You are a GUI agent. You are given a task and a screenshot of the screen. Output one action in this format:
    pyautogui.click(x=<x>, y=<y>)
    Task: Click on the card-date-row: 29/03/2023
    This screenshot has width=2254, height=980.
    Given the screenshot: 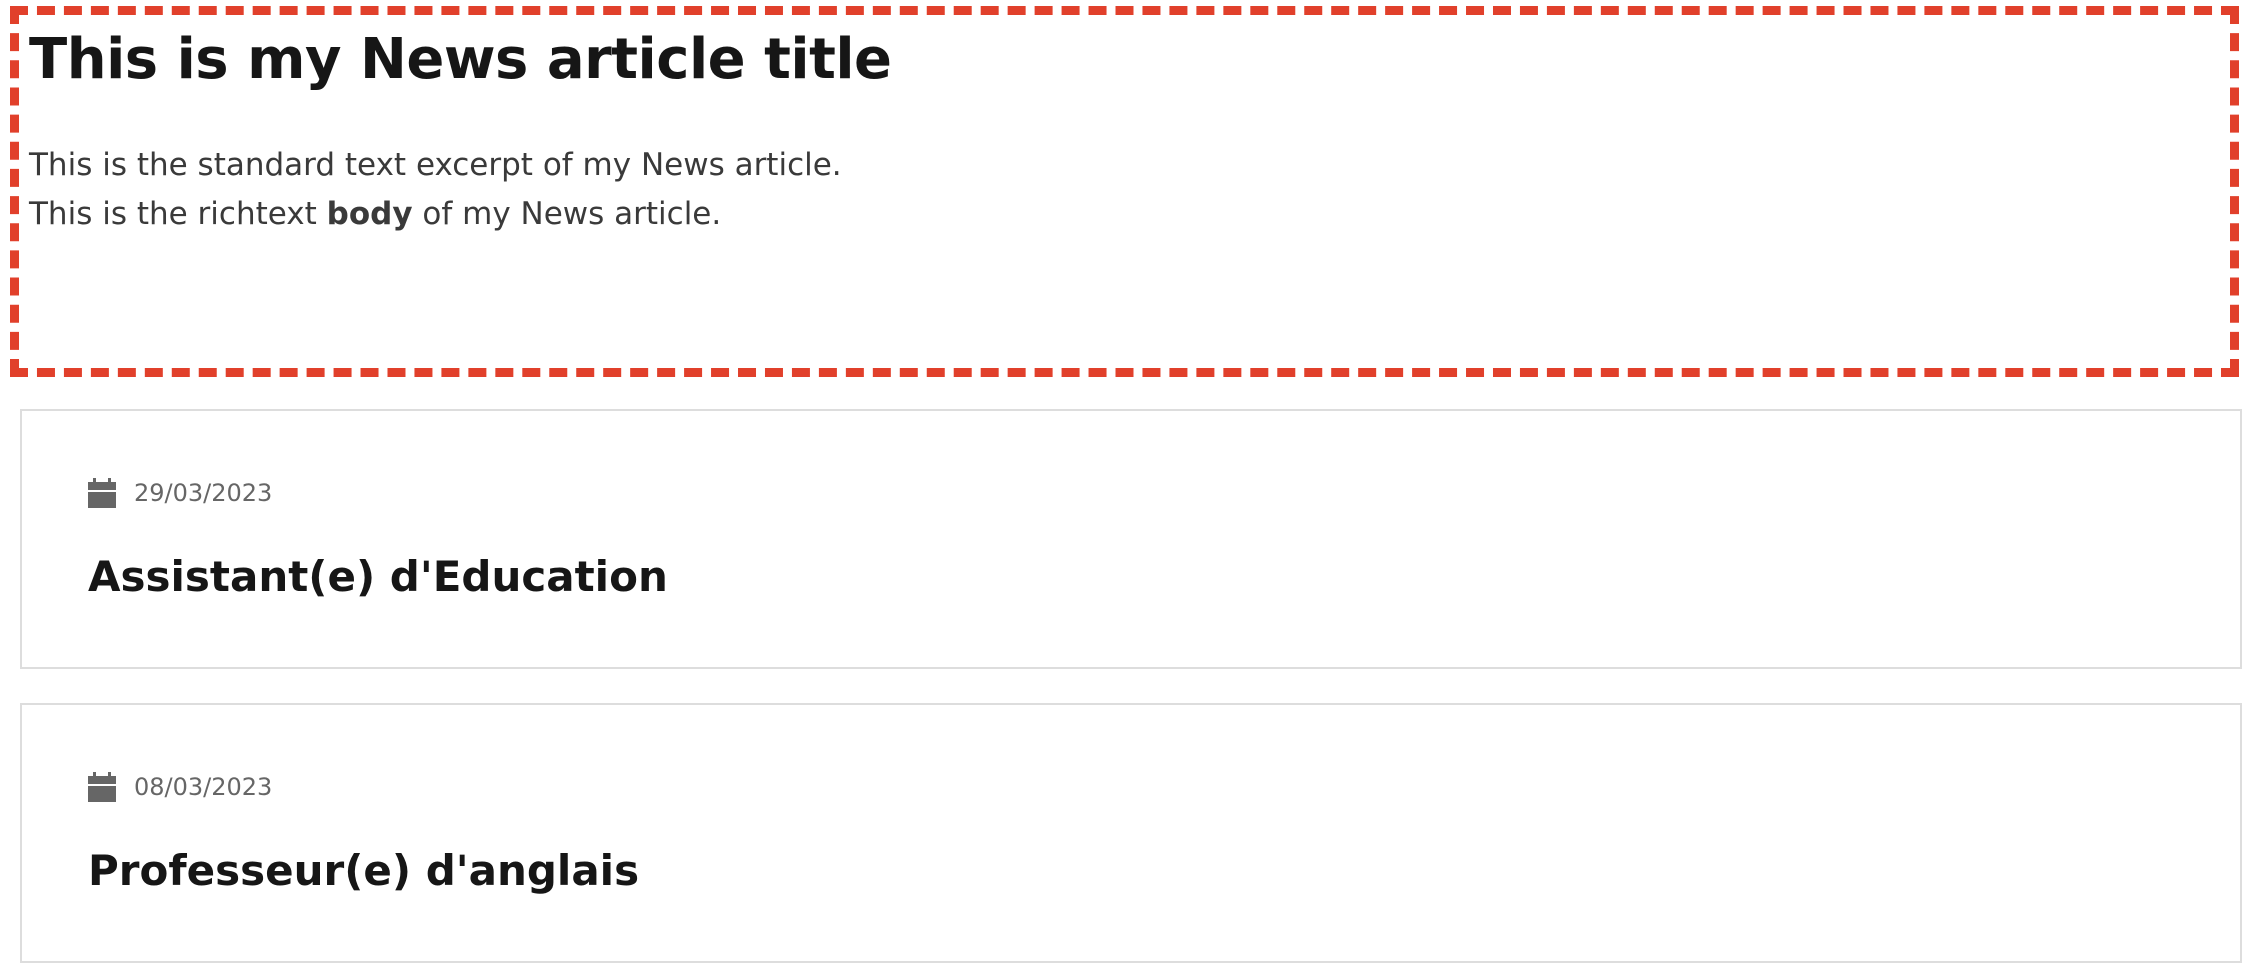 What is the action you would take?
    pyautogui.click(x=180, y=493)
    